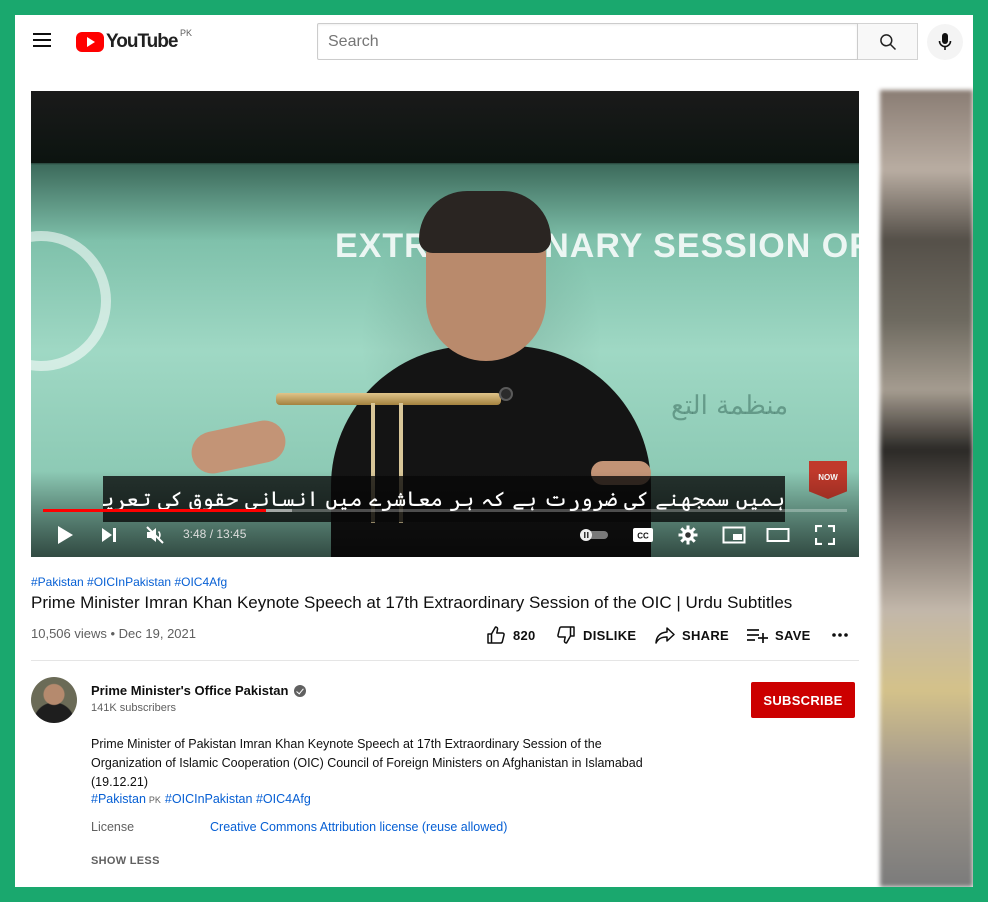 This screenshot has height=902, width=988. I want to click on speaker-hair, so click(485, 222).